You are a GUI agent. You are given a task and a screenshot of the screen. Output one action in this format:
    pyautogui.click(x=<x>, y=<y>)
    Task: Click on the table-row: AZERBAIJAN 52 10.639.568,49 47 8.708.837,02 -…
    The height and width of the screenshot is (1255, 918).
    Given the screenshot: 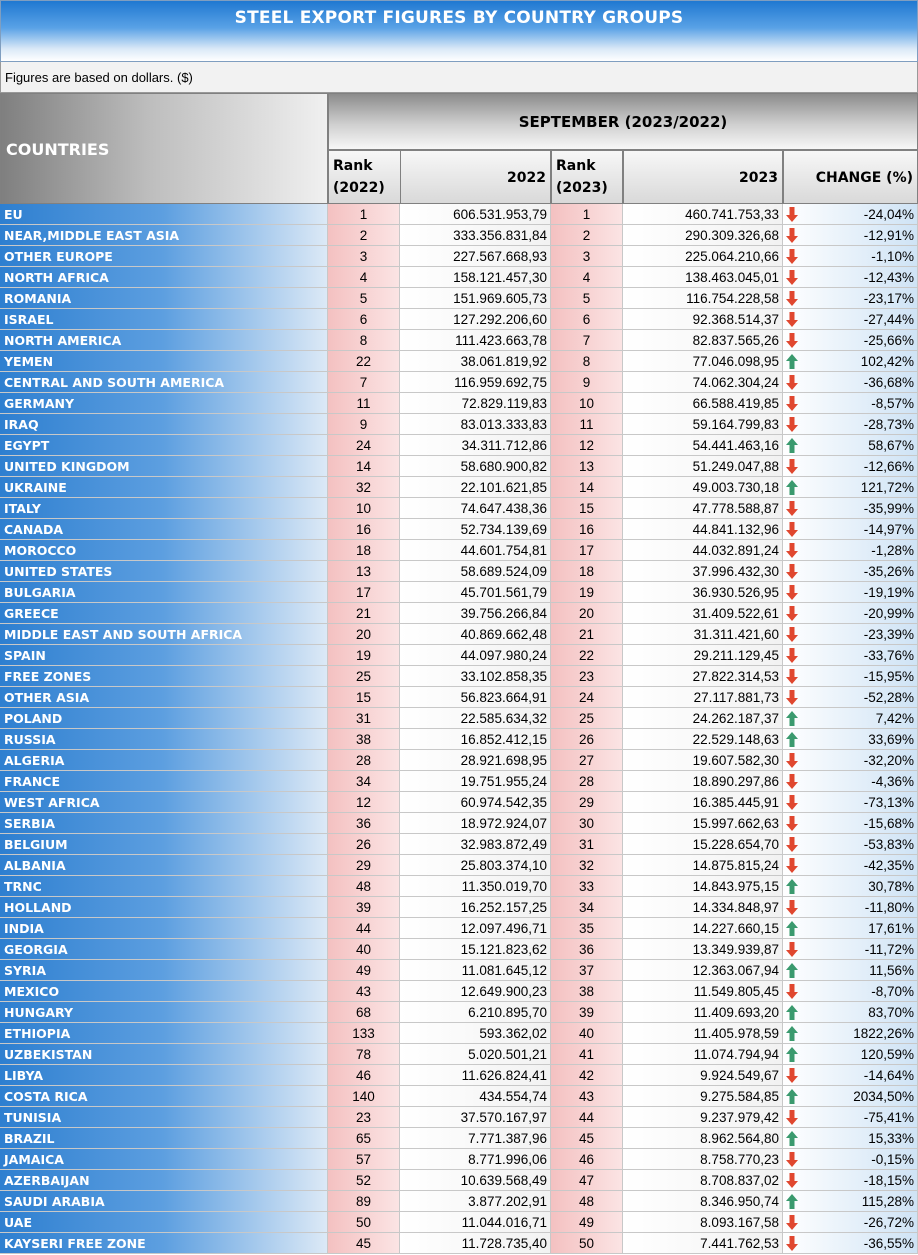 What is the action you would take?
    pyautogui.click(x=459, y=1180)
    